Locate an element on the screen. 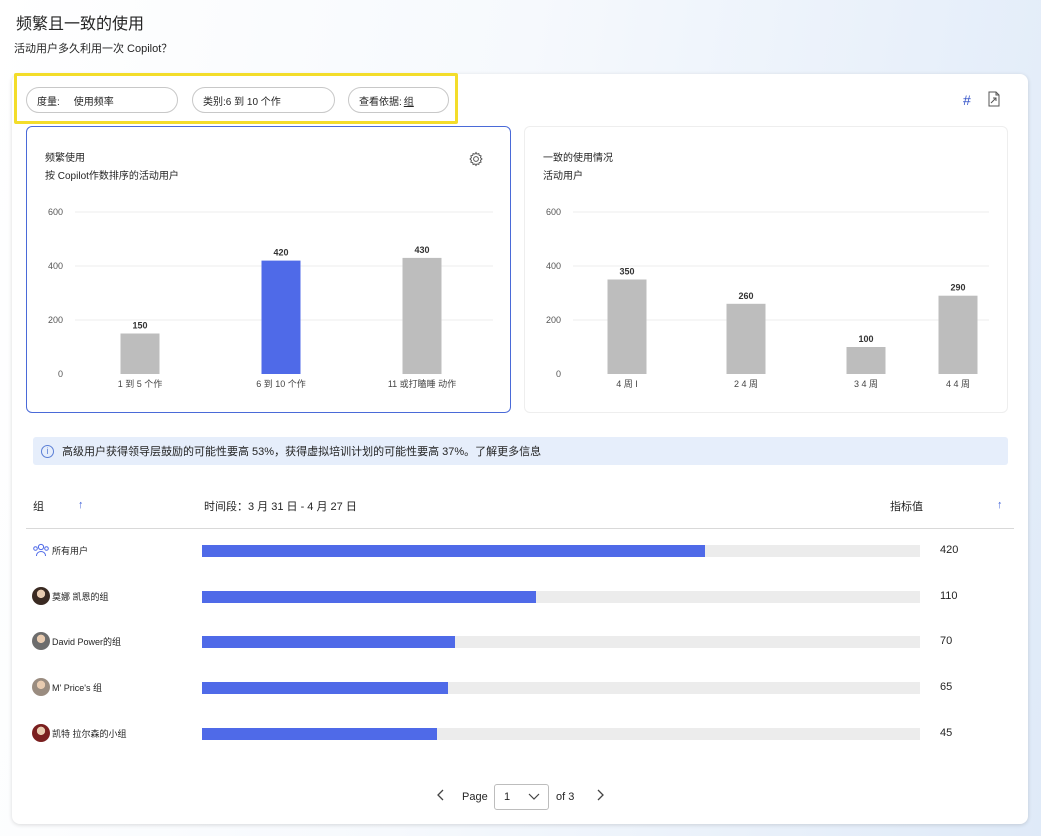  group-name: 莫娜 凯恩的组 is located at coordinates (80, 597).